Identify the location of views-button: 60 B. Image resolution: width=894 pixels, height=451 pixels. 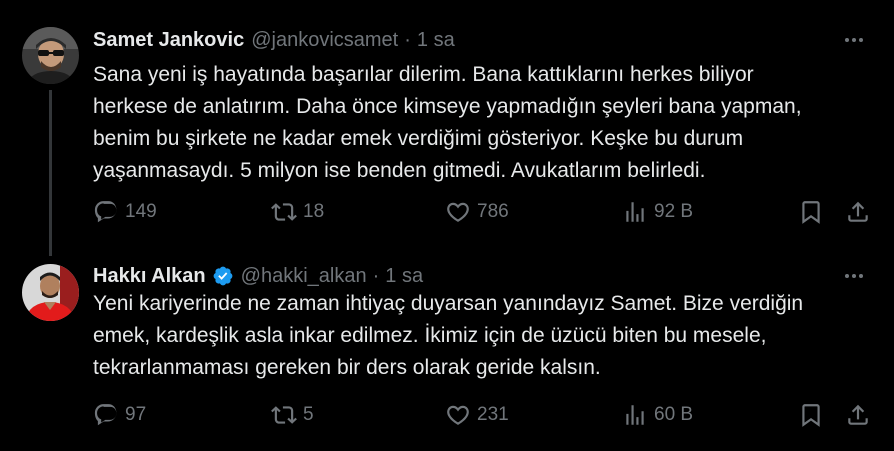
(657, 415).